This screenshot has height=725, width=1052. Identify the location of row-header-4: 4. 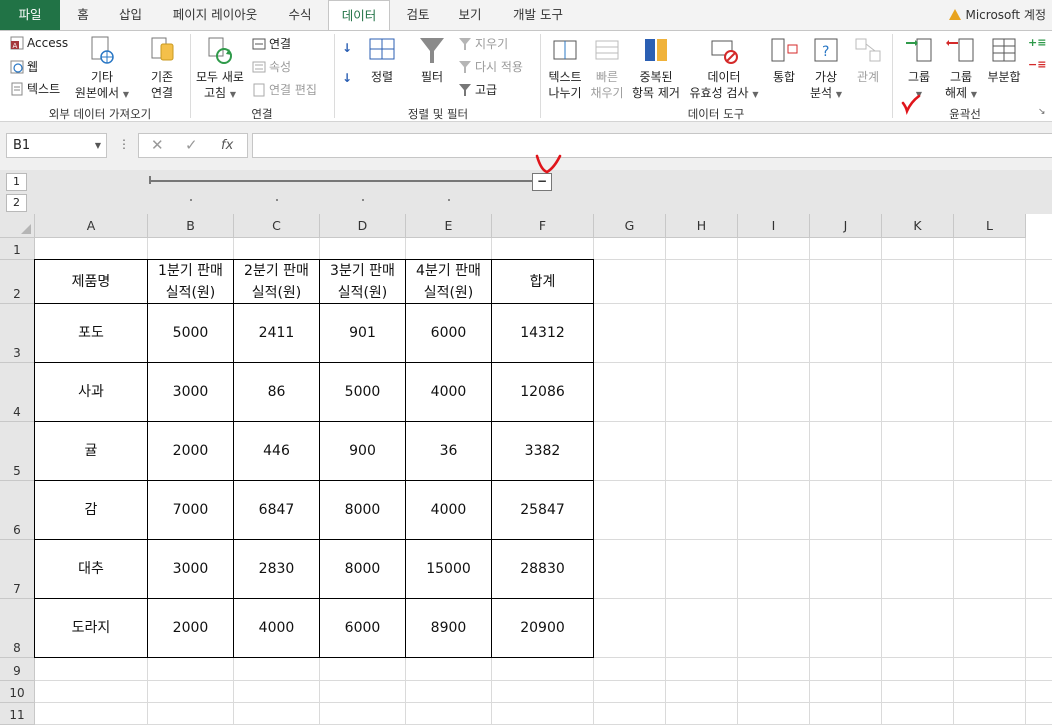
(17, 392).